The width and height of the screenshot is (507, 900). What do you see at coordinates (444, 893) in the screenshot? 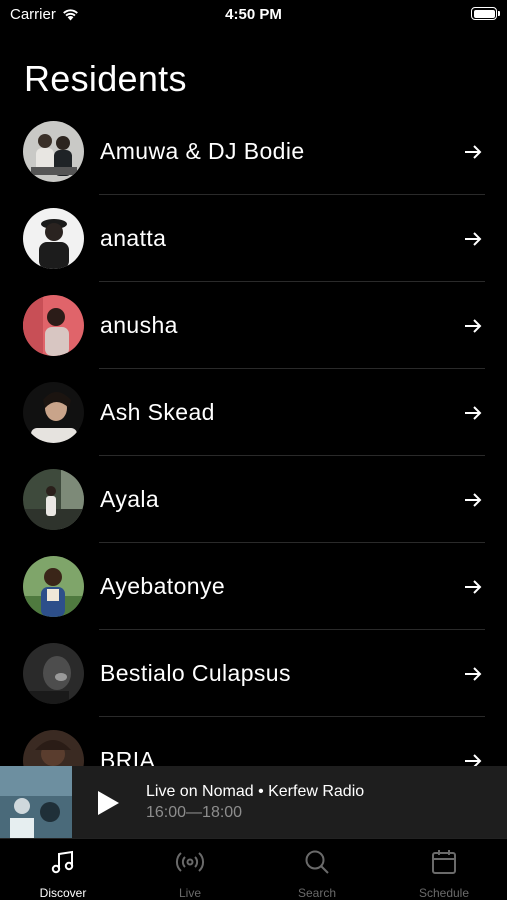
I see `tab-label: Schedule` at bounding box center [444, 893].